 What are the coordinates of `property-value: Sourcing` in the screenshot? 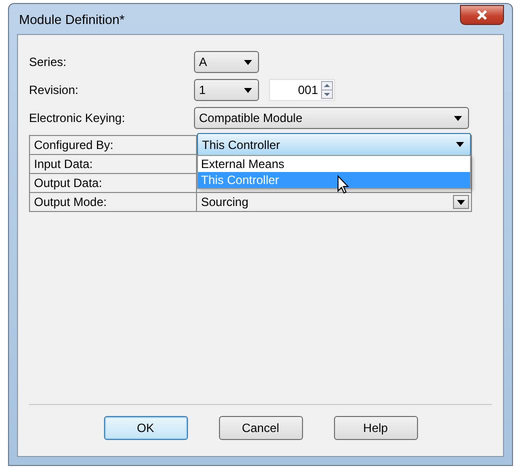 It's located at (224, 202).